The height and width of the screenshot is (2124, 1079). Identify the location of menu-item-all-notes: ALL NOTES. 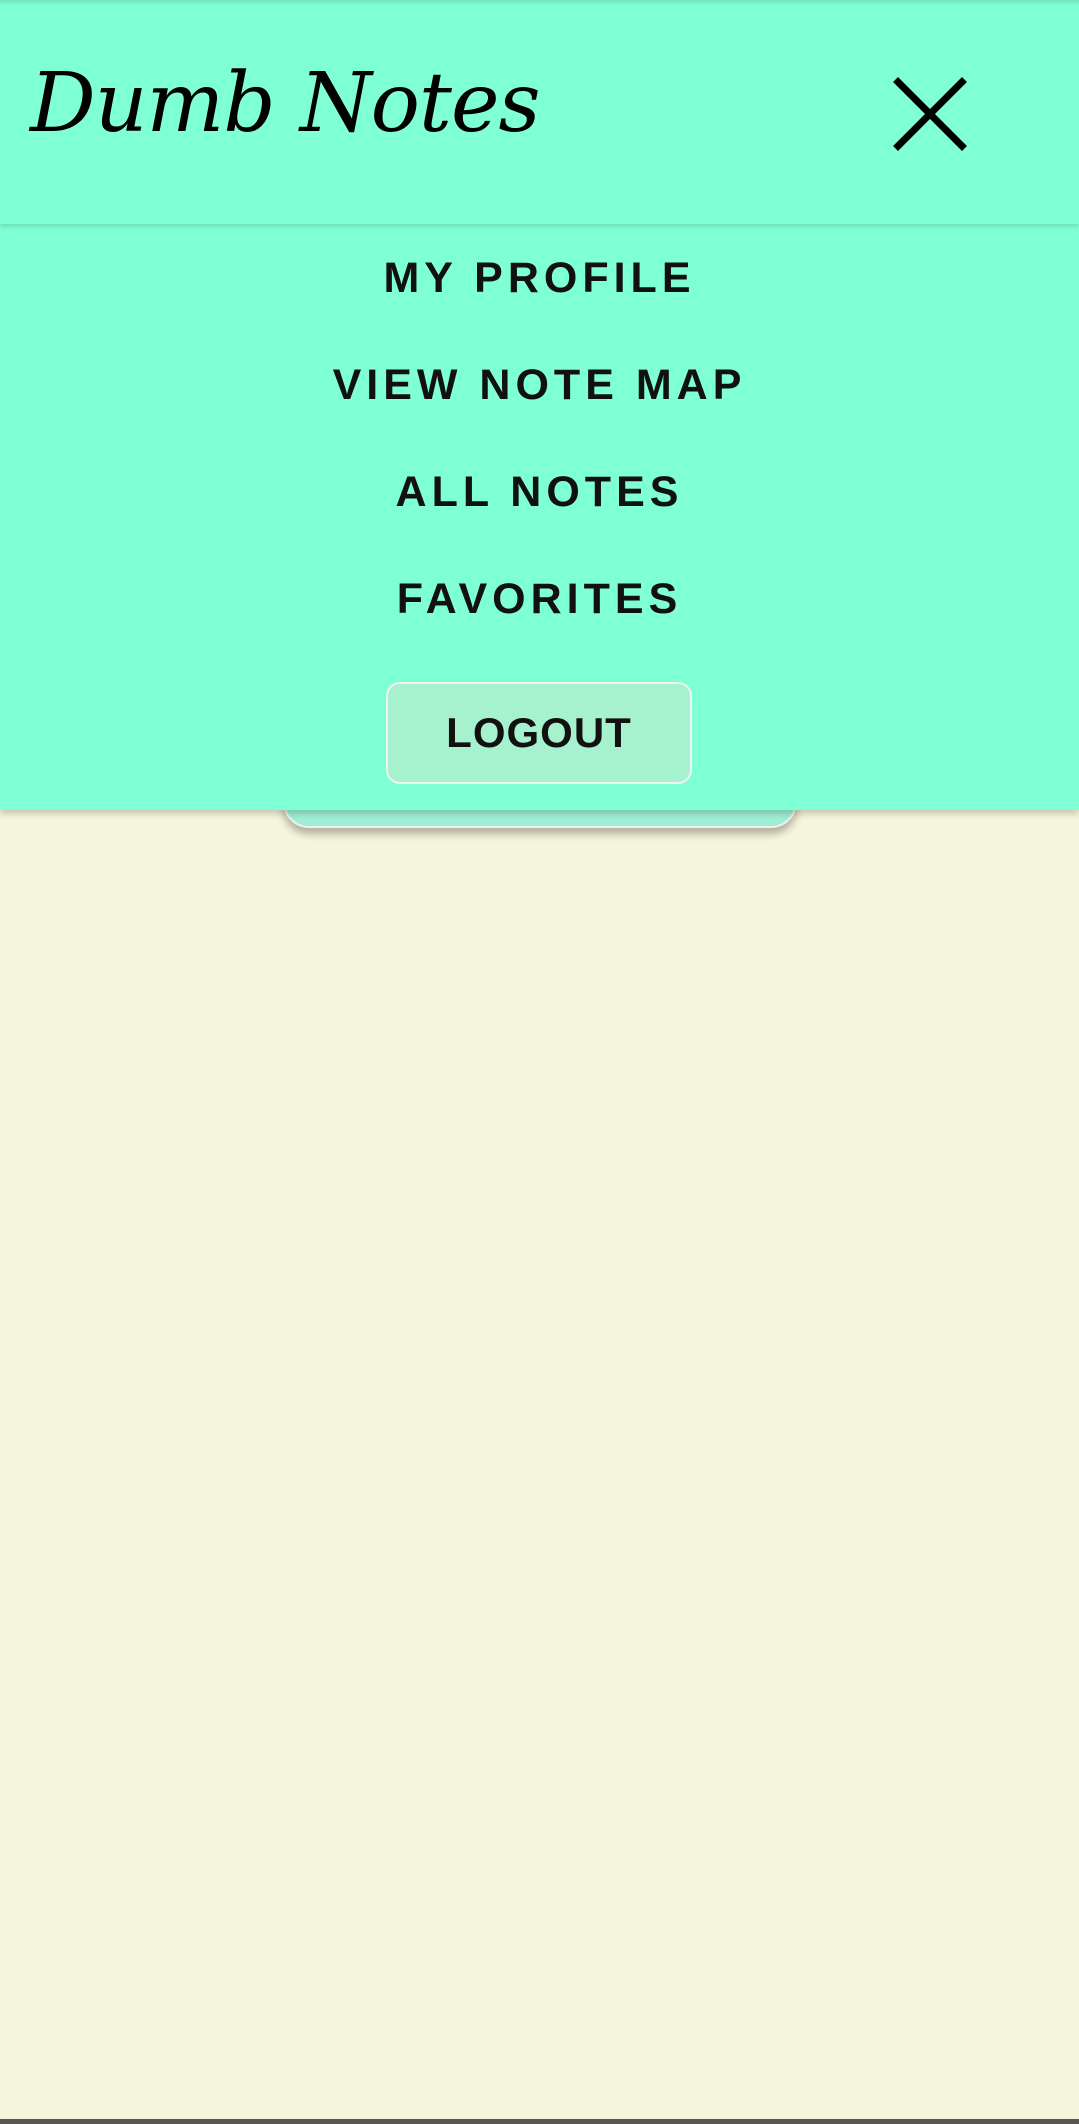
(539, 492).